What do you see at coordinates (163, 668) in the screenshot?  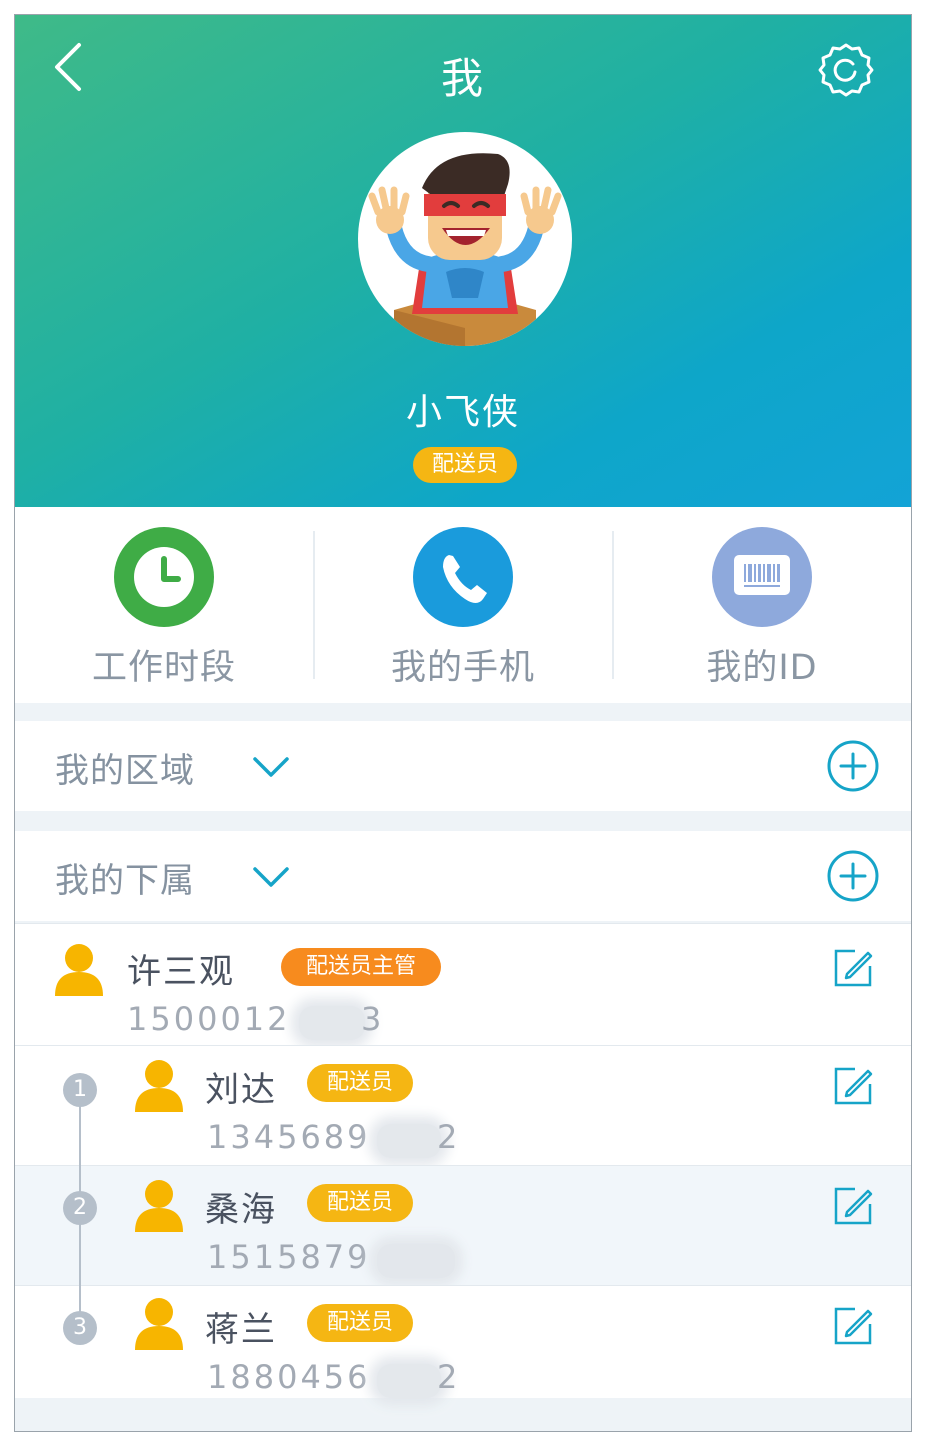 I see `work-hours-label: 工作时段` at bounding box center [163, 668].